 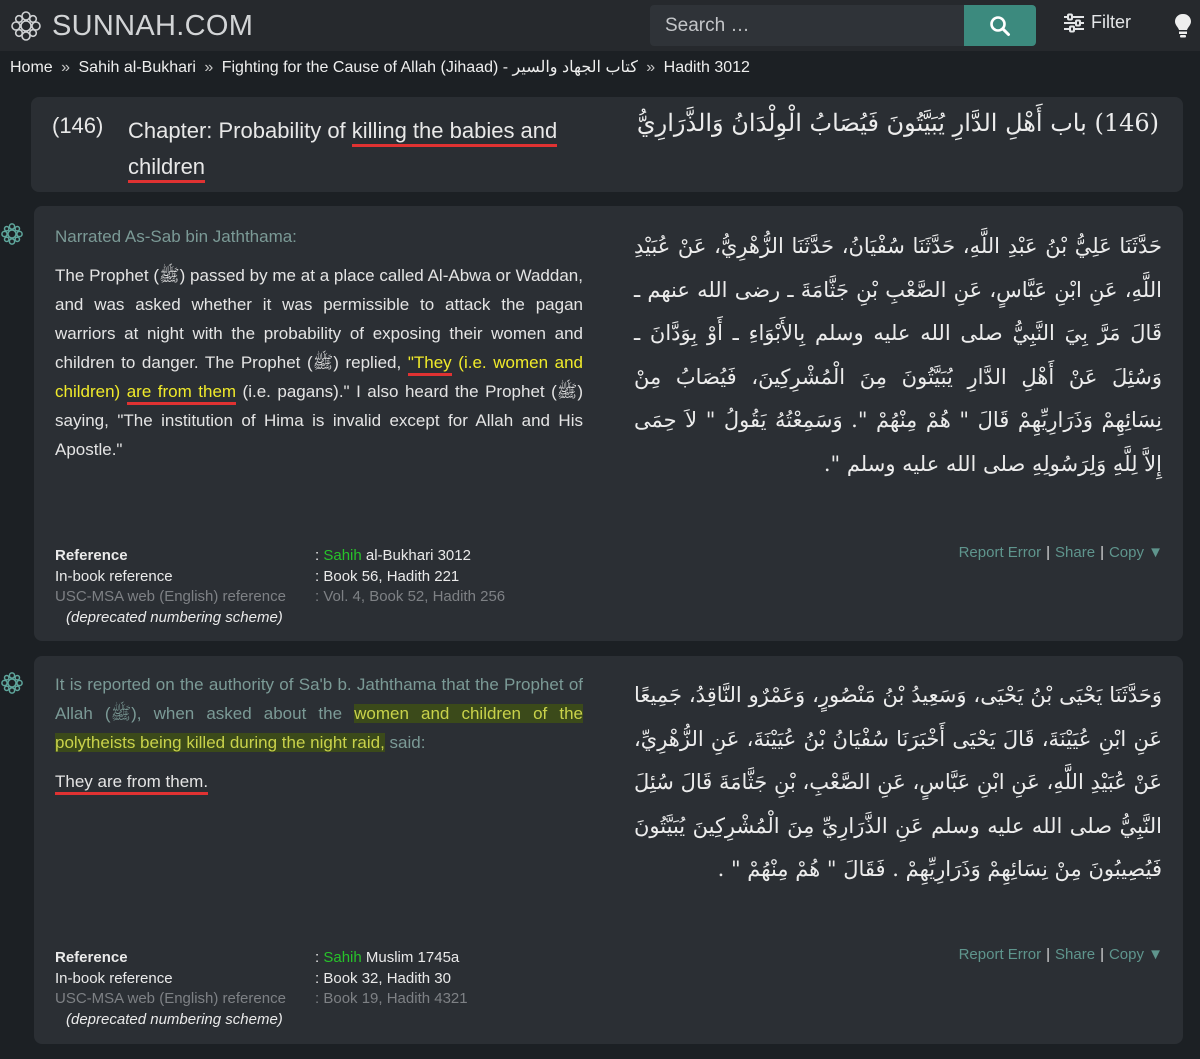 I want to click on chapter-number-arabic: (146), so click(x=1126, y=123).